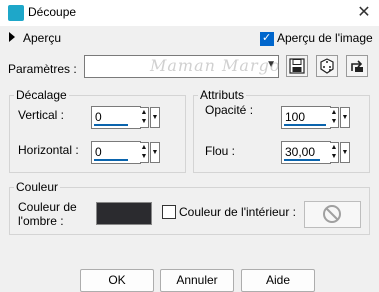 Image resolution: width=379 pixels, height=292 pixels. I want to click on params-label: Paramètres :, so click(42, 69).